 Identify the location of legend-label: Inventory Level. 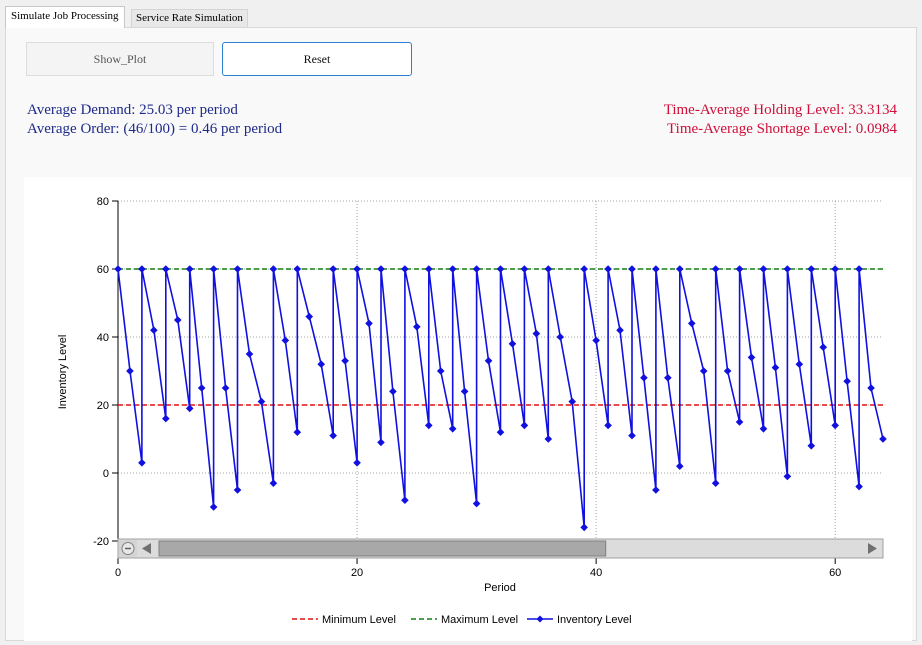
(594, 620).